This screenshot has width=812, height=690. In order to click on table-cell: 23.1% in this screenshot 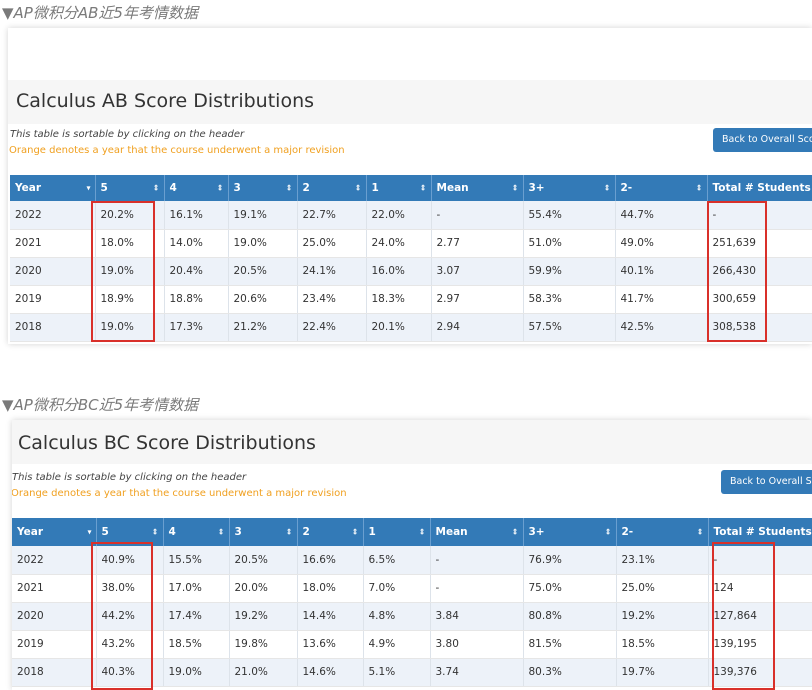, I will do `click(662, 560)`.